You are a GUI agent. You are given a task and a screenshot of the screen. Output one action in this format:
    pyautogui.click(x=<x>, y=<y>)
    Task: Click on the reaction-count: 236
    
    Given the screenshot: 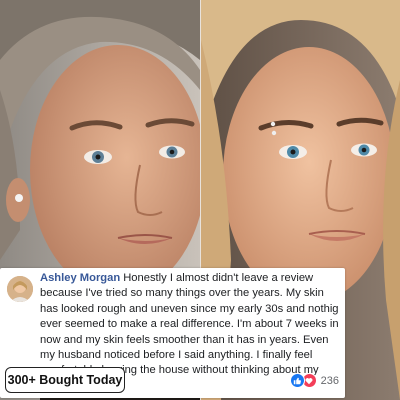 What is the action you would take?
    pyautogui.click(x=329, y=380)
    